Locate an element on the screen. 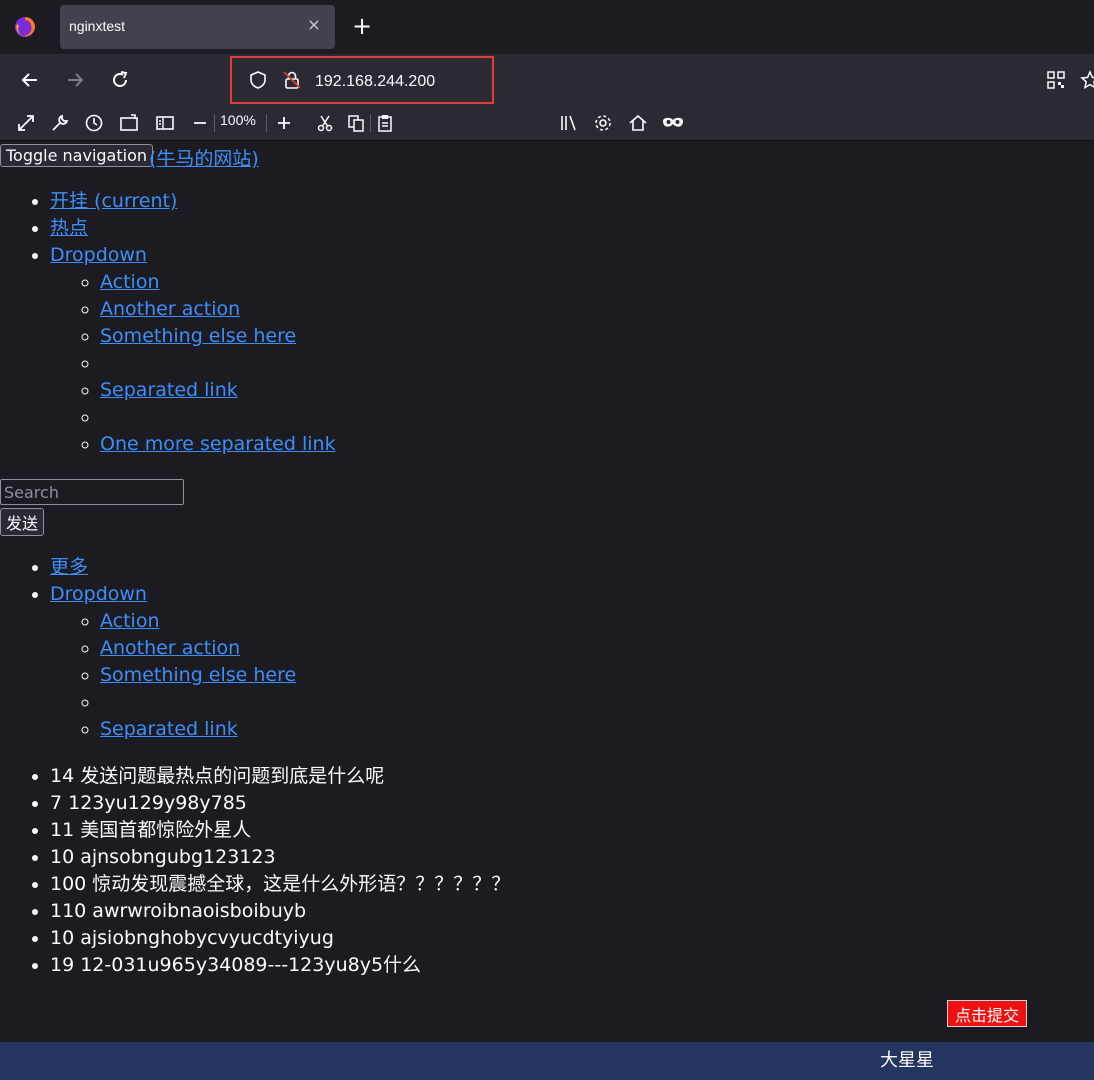  library-icon is located at coordinates (569, 123).